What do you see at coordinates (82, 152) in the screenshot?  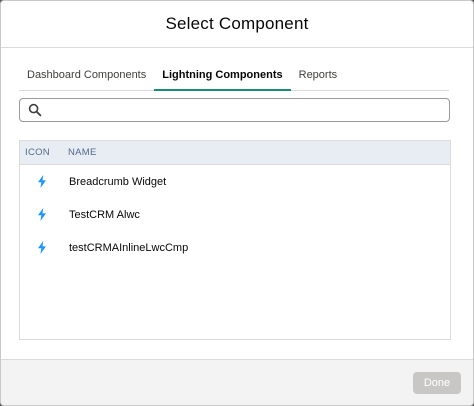 I see `column-header-name: NAME` at bounding box center [82, 152].